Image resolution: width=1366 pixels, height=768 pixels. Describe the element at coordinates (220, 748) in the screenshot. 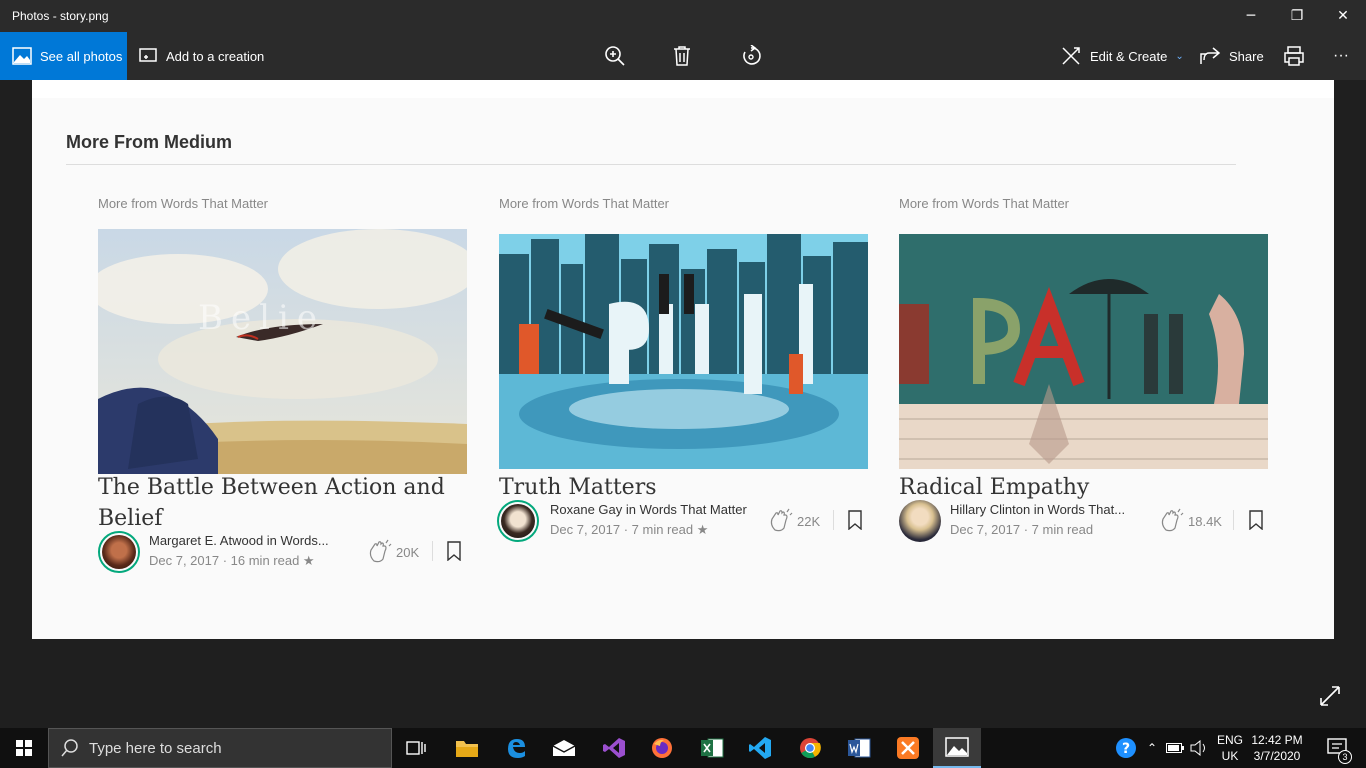

I see `taskbar-search: Type here to search` at that location.